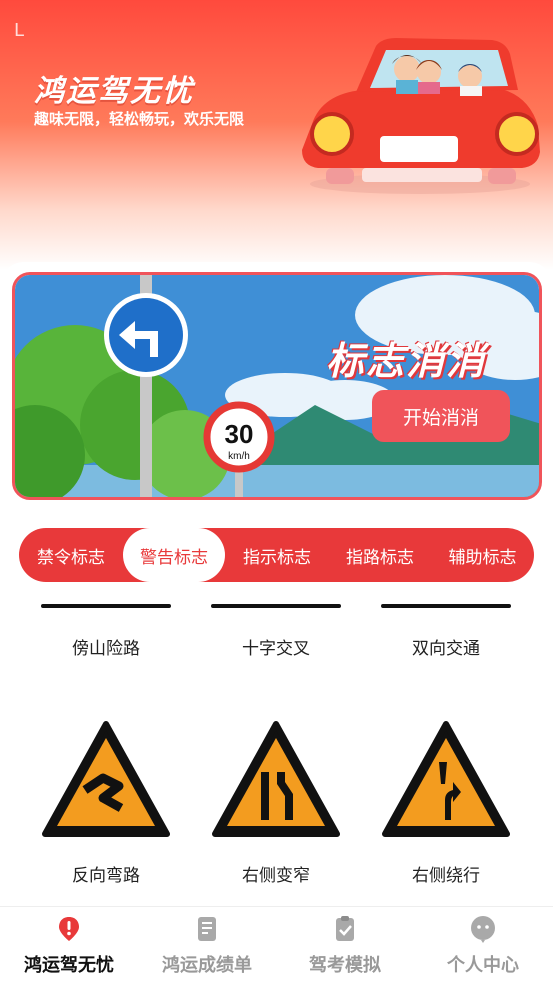  Describe the element at coordinates (69, 965) in the screenshot. I see `nav-label-home: 鸿运驾无忧` at that location.